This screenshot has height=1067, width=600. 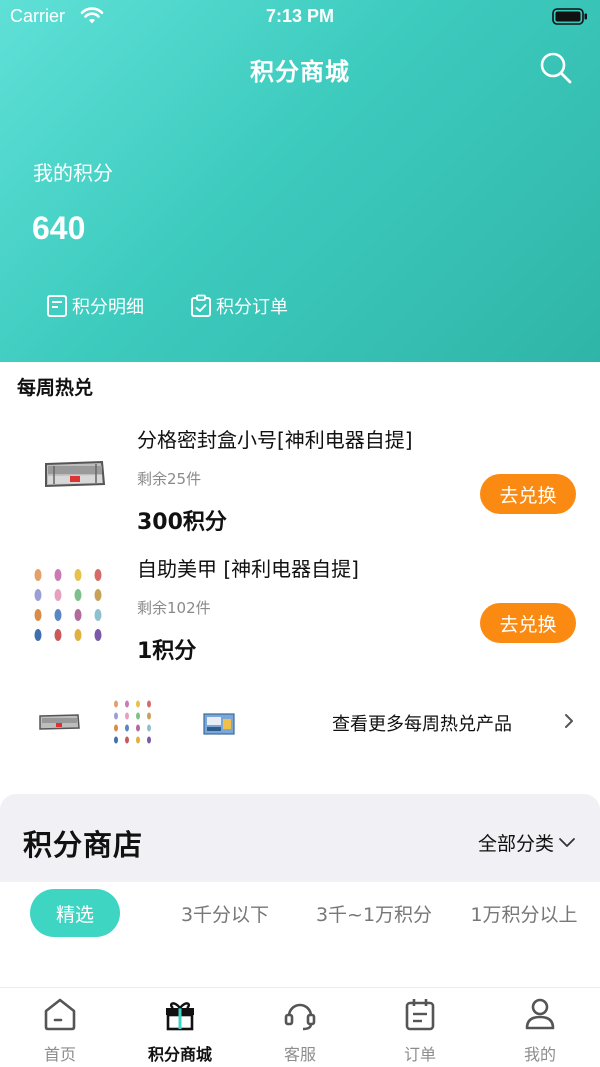 What do you see at coordinates (420, 1015) in the screenshot?
I see `calendar-list-icon` at bounding box center [420, 1015].